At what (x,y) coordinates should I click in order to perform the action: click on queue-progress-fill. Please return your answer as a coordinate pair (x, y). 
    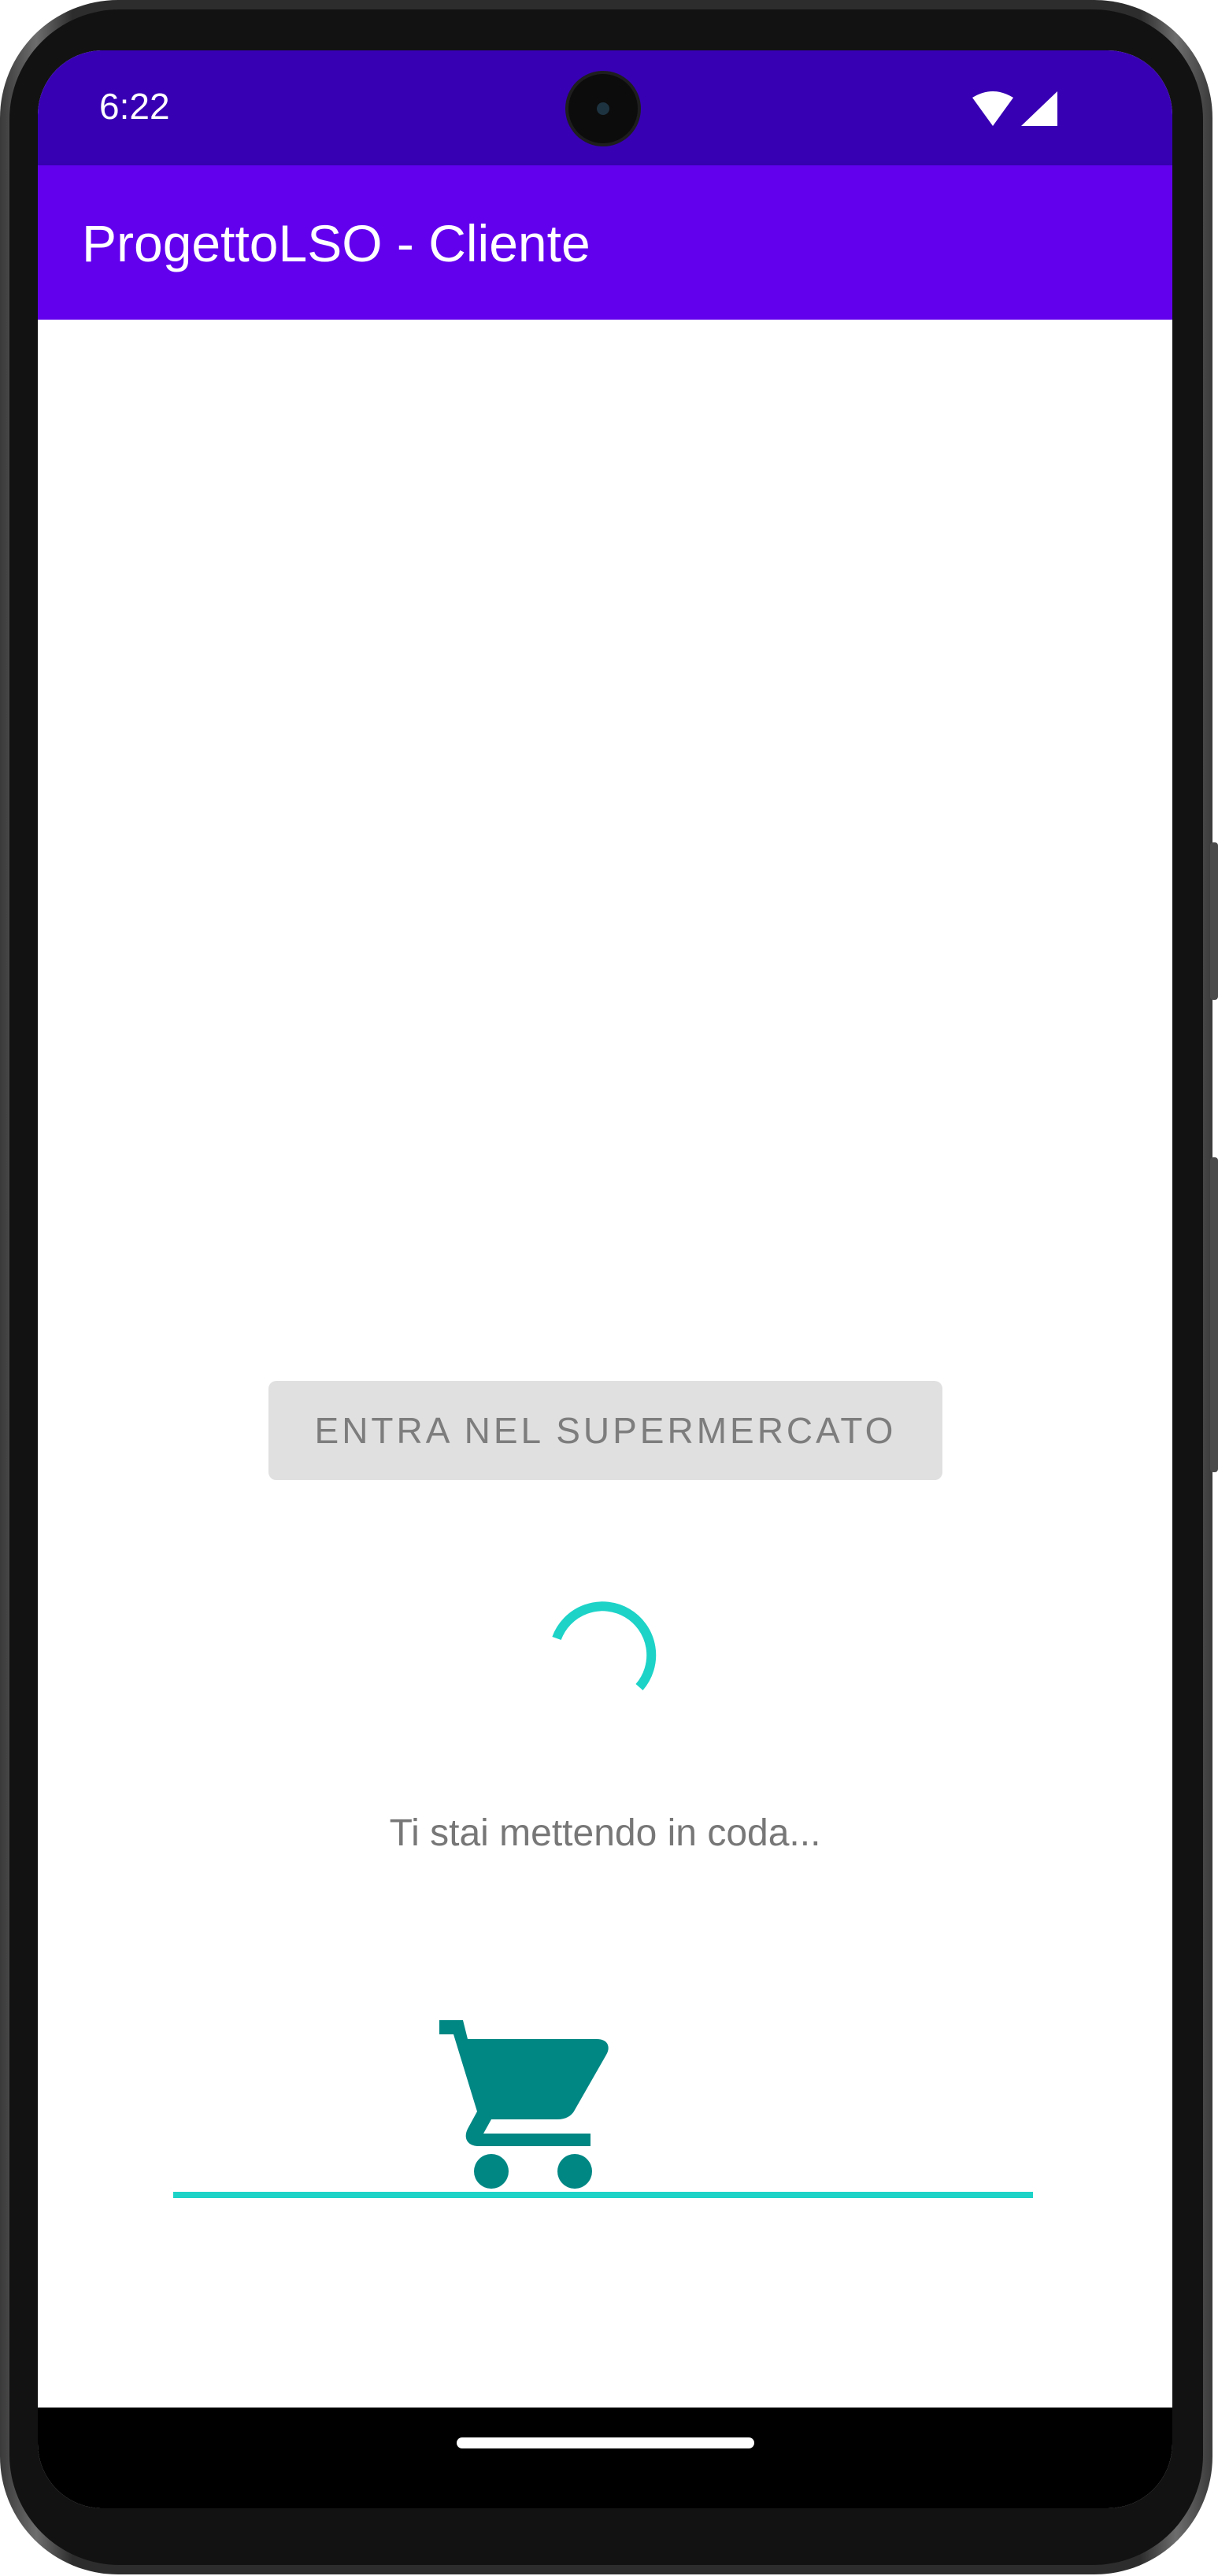
    Looking at the image, I should click on (603, 2195).